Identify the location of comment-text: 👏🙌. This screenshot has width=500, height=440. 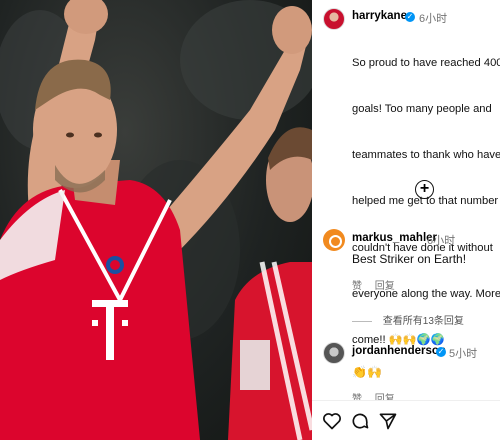
(367, 372).